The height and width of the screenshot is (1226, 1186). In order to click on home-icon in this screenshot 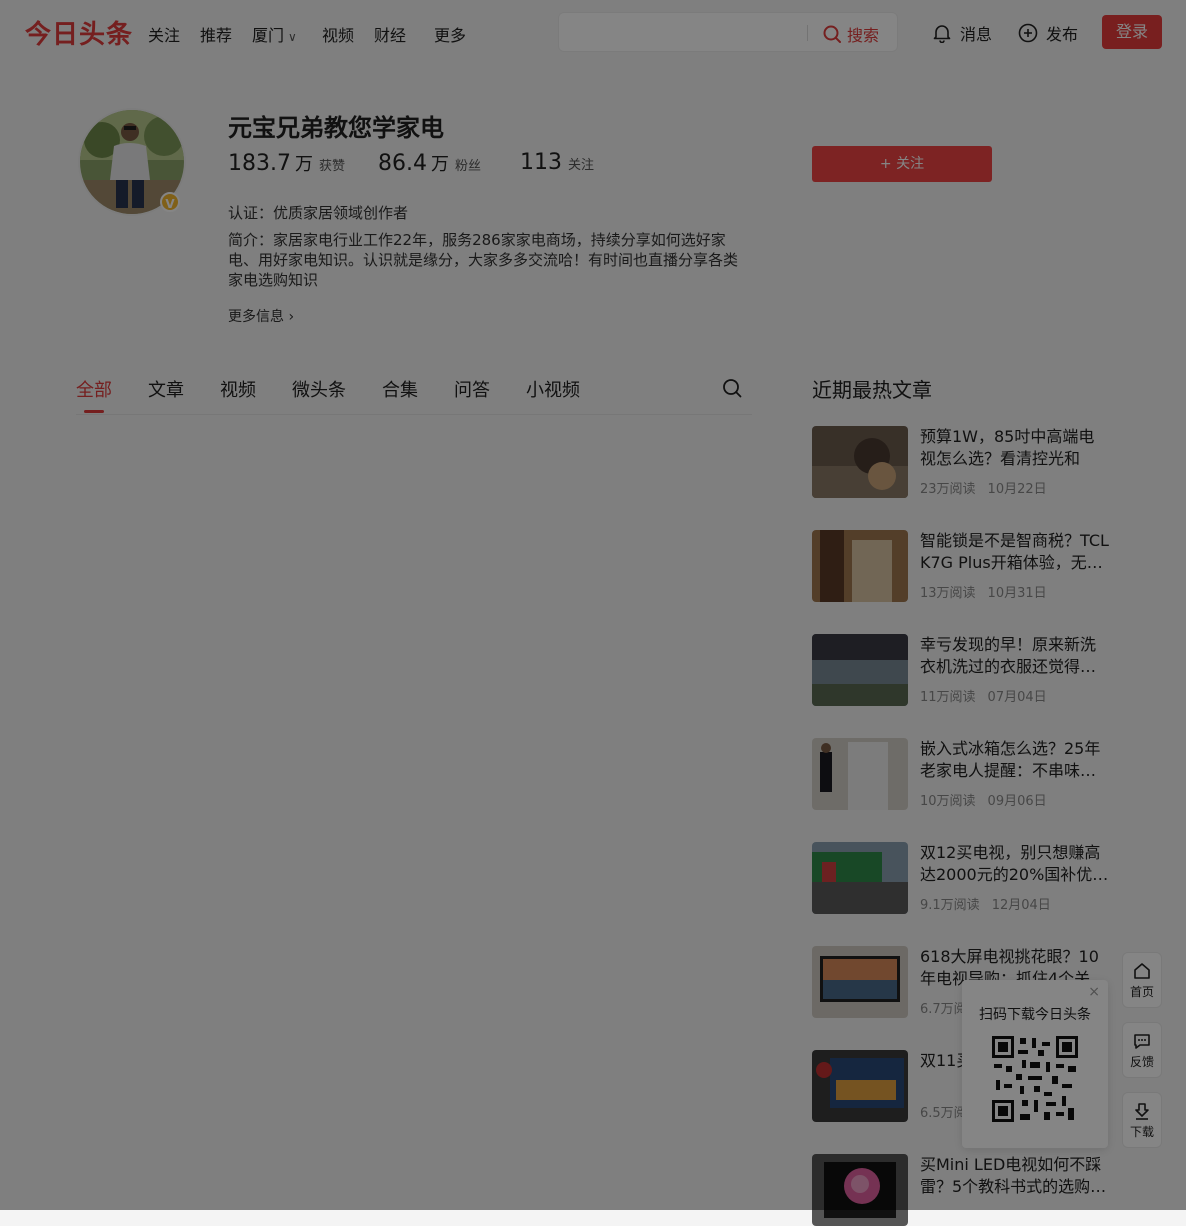, I will do `click(1142, 971)`.